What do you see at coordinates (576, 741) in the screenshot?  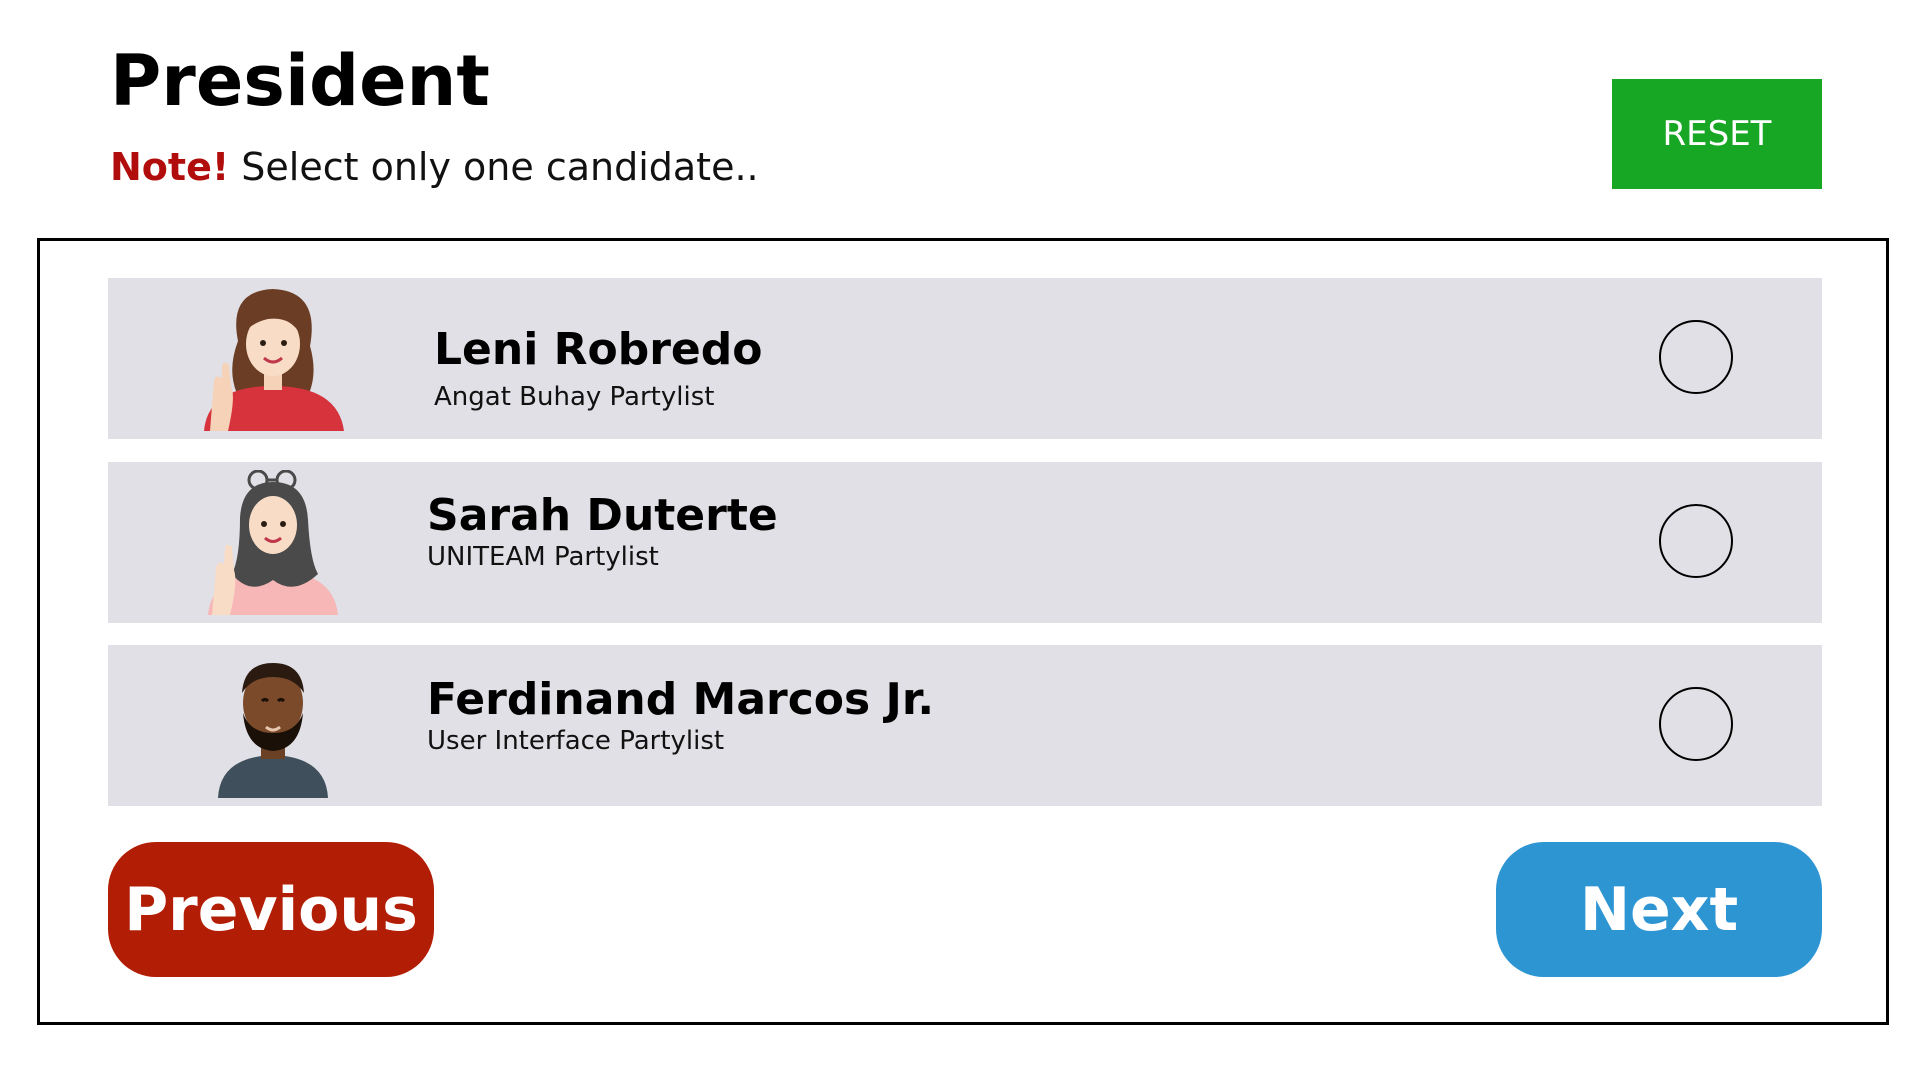 I see `candidate-party: User Interface Partylist` at bounding box center [576, 741].